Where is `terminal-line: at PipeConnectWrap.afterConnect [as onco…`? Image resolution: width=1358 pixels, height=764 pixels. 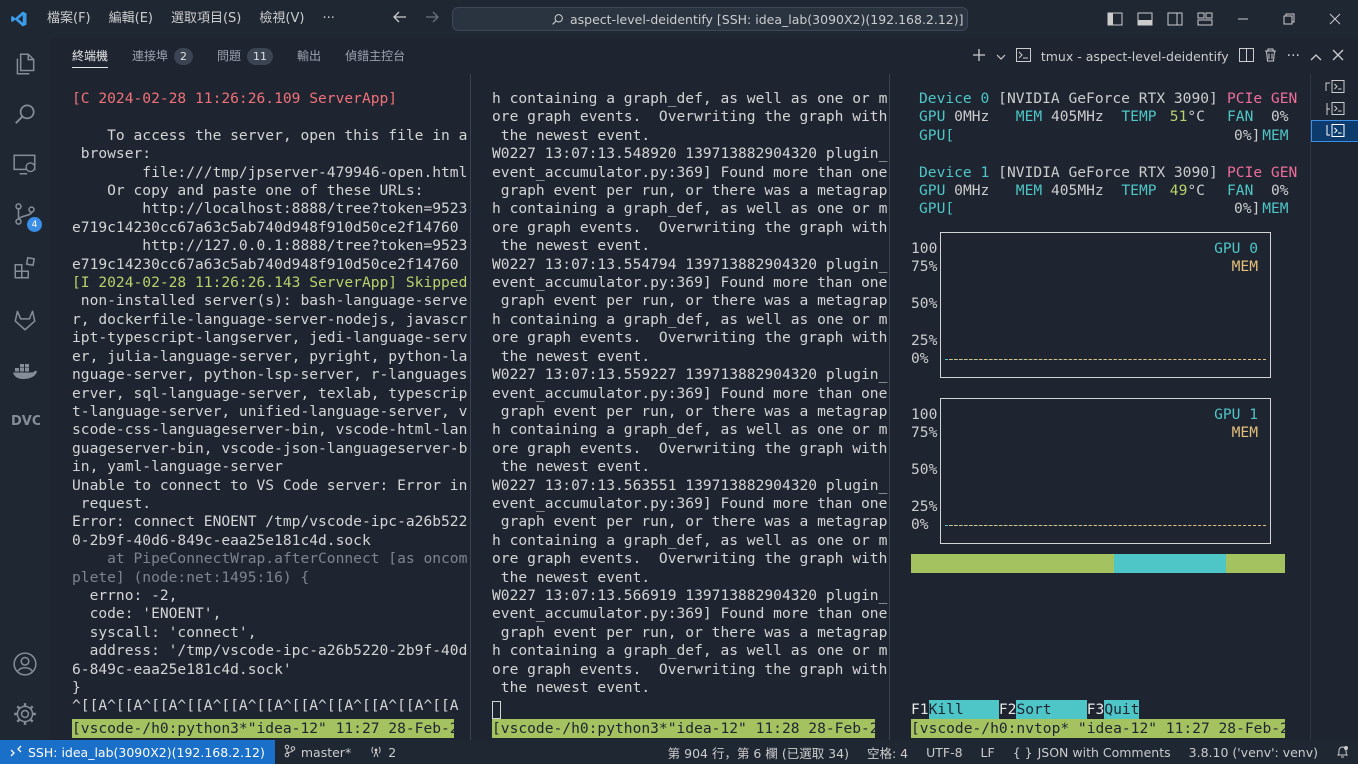 terminal-line: at PipeConnectWrap.afterConnect [as onco… is located at coordinates (270, 559).